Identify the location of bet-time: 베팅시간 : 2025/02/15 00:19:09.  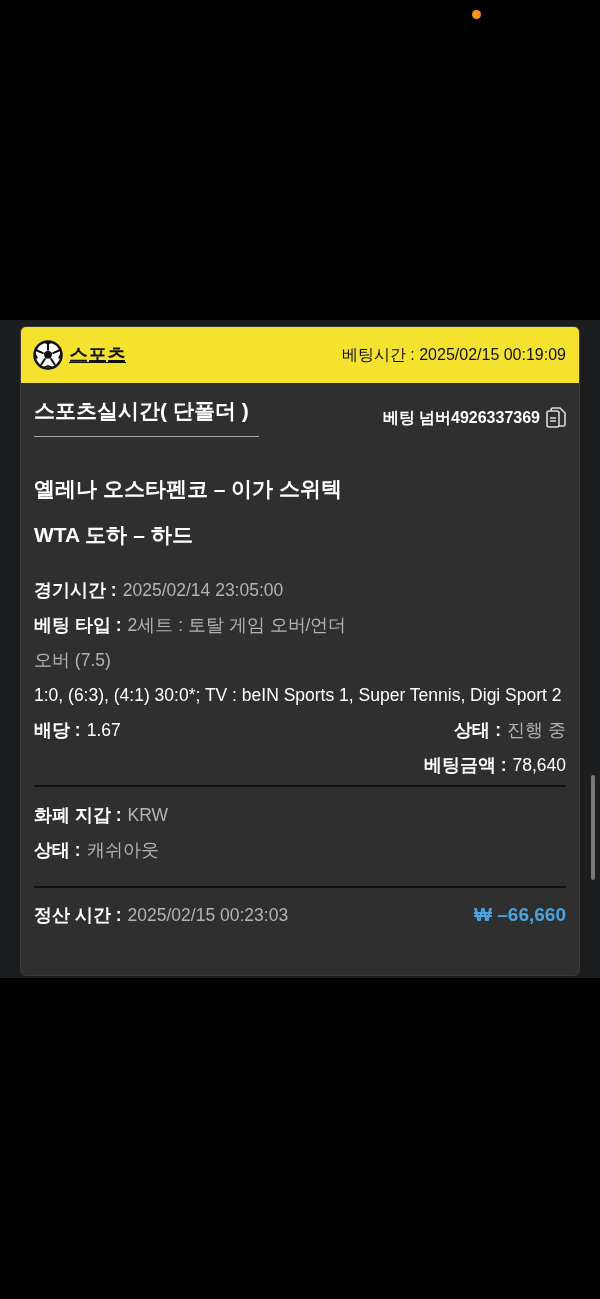
(453, 354).